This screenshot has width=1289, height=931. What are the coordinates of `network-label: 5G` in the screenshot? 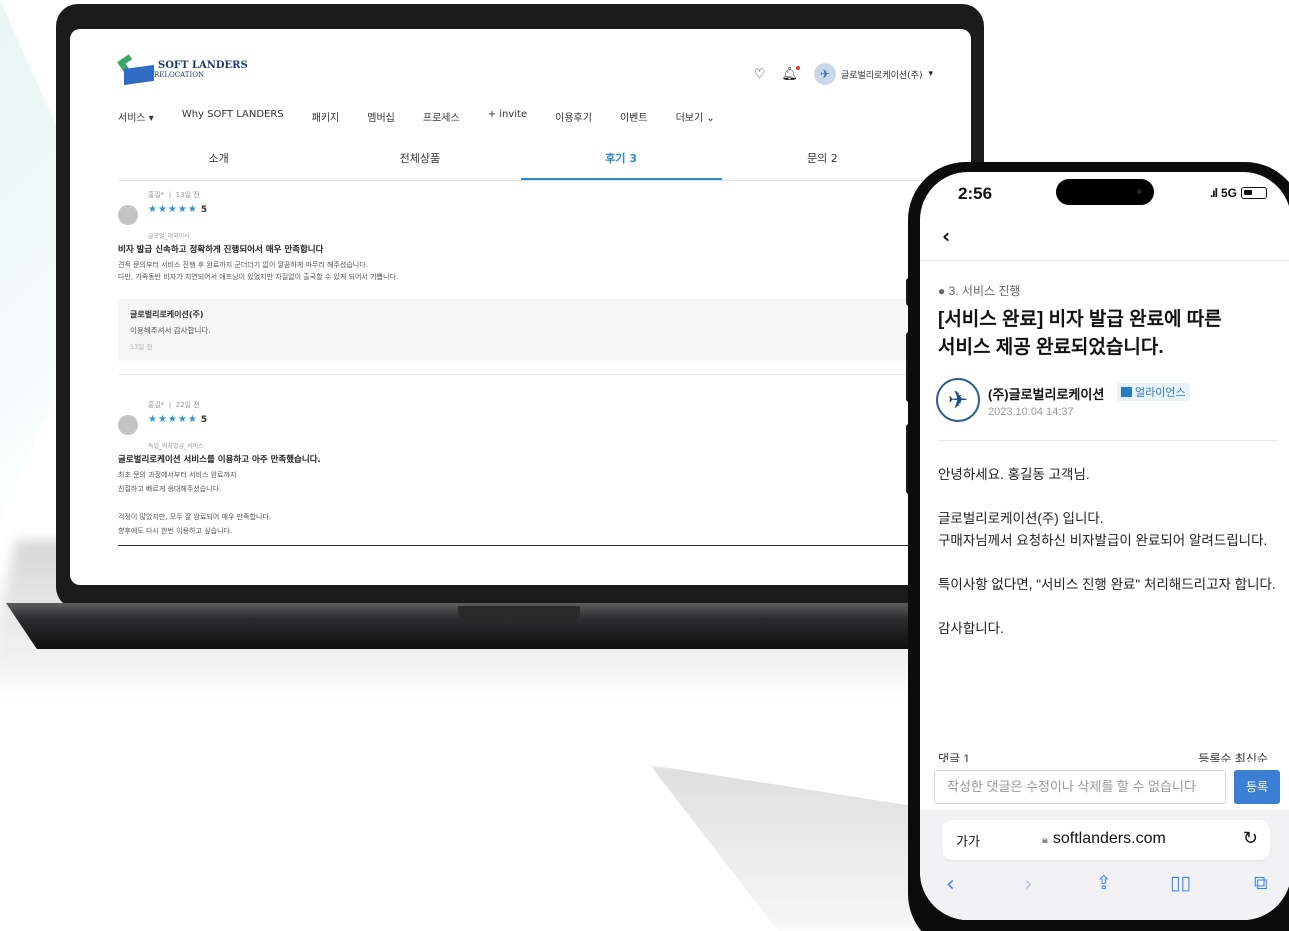 It's located at (1228, 193).